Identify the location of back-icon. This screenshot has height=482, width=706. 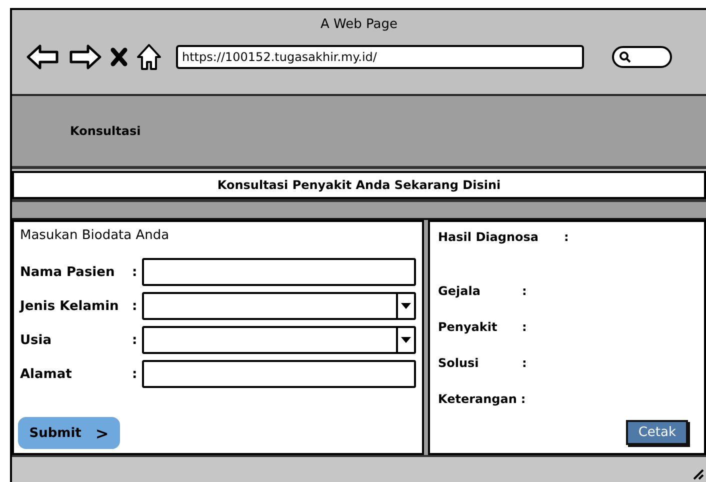
(43, 57).